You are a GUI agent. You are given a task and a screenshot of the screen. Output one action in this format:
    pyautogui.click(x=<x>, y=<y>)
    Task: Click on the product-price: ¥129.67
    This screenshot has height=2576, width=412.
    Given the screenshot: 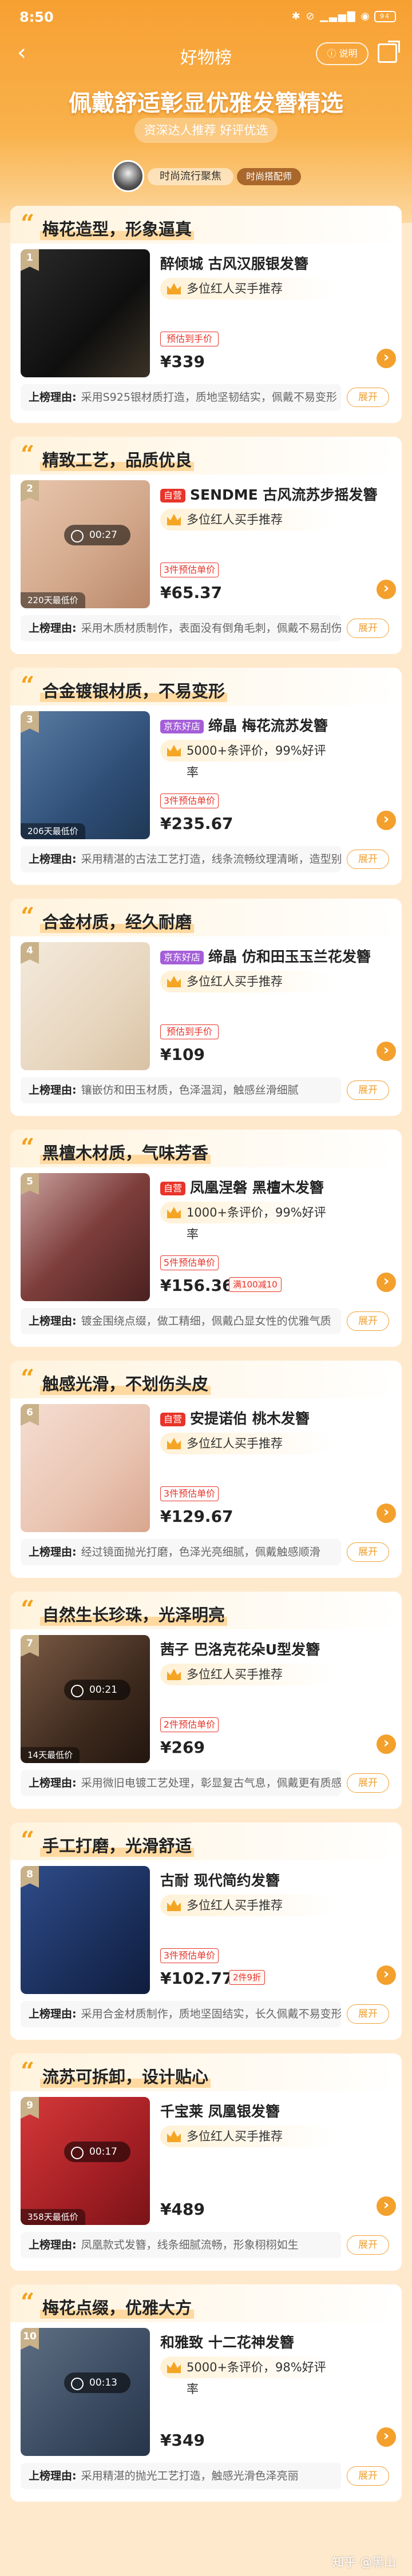 What is the action you would take?
    pyautogui.click(x=196, y=1517)
    